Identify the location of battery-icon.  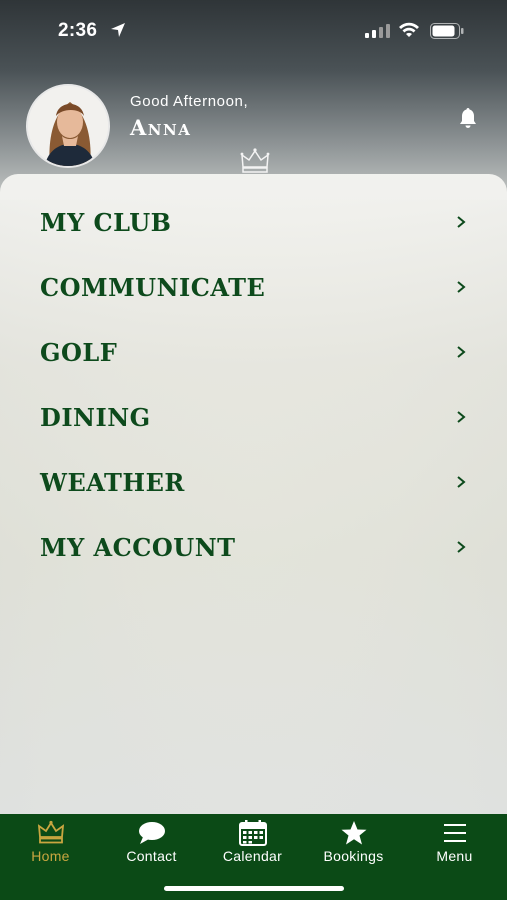
(447, 31).